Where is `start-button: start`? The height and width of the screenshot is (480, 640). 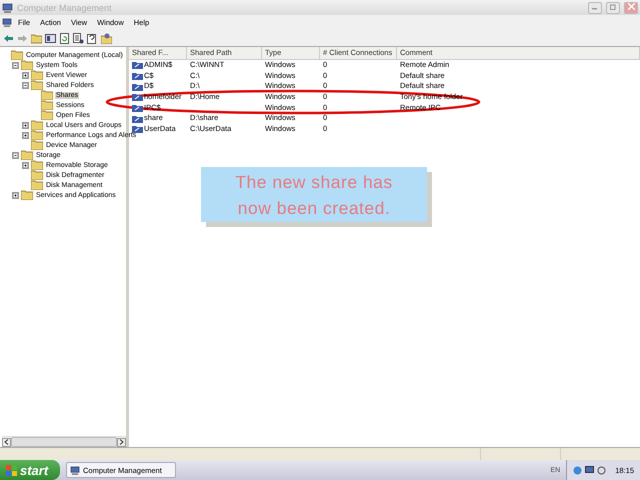 start-button: start is located at coordinates (30, 470).